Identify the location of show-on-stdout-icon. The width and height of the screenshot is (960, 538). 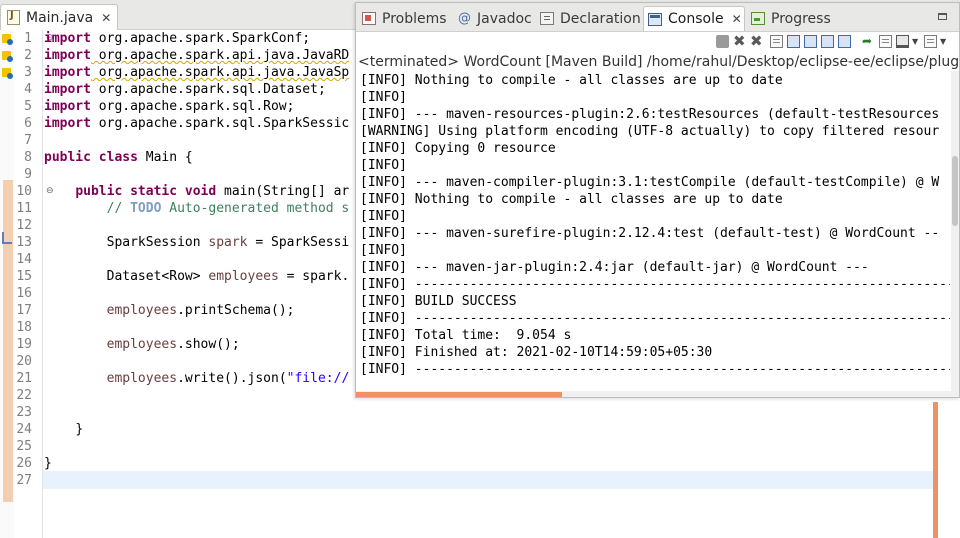
(827, 41).